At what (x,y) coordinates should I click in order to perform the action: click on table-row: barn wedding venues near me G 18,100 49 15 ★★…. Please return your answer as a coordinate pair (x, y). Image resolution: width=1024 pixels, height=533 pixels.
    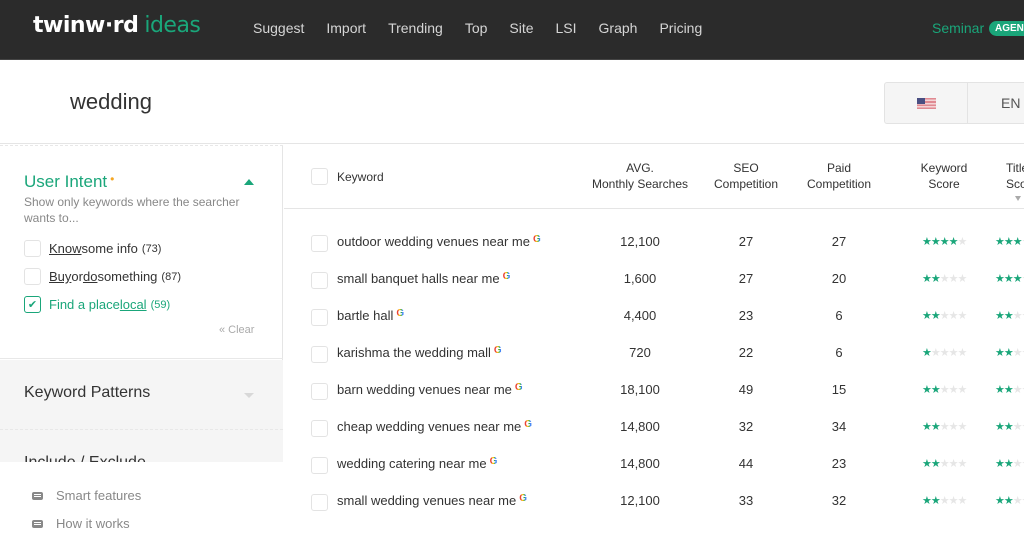
    Looking at the image, I should click on (654, 391).